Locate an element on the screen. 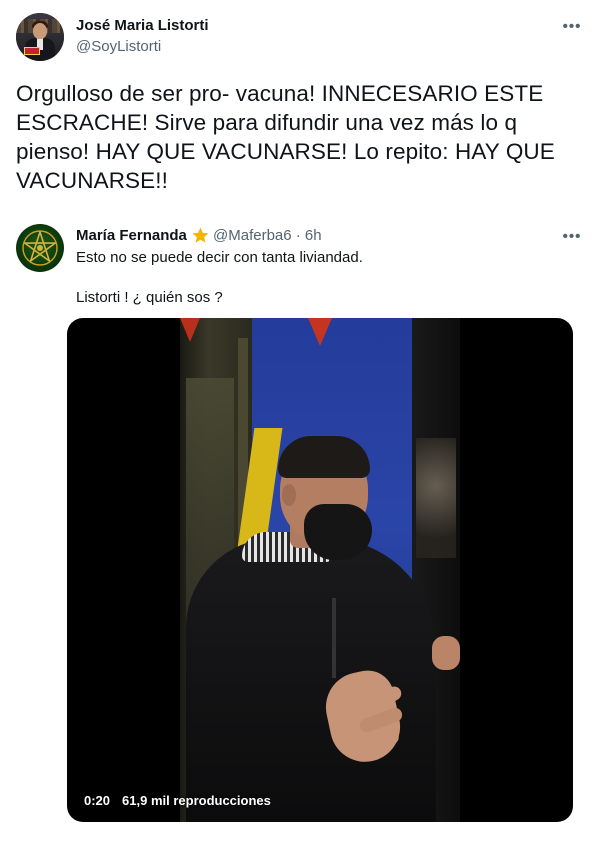 This screenshot has height=850, width=600. pentagram-icon is located at coordinates (40, 248).